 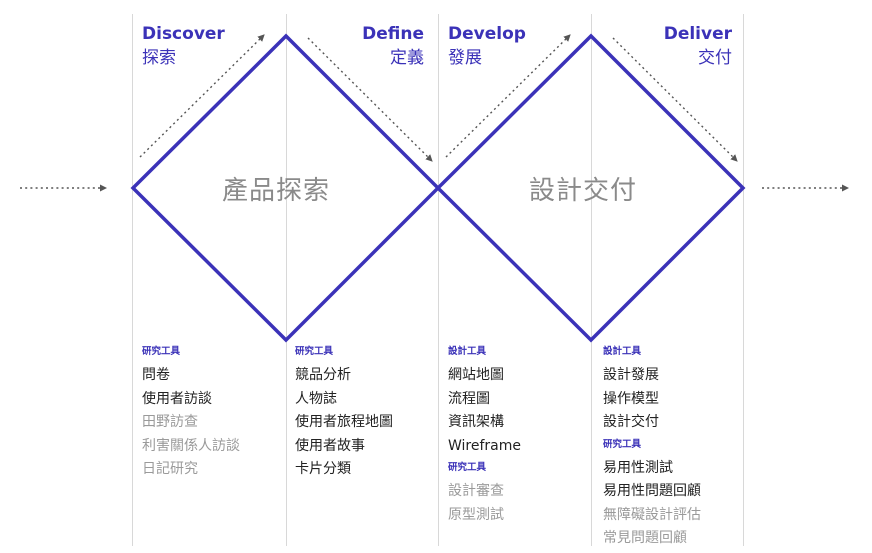 I want to click on tool-item: 操作模型, so click(x=631, y=398).